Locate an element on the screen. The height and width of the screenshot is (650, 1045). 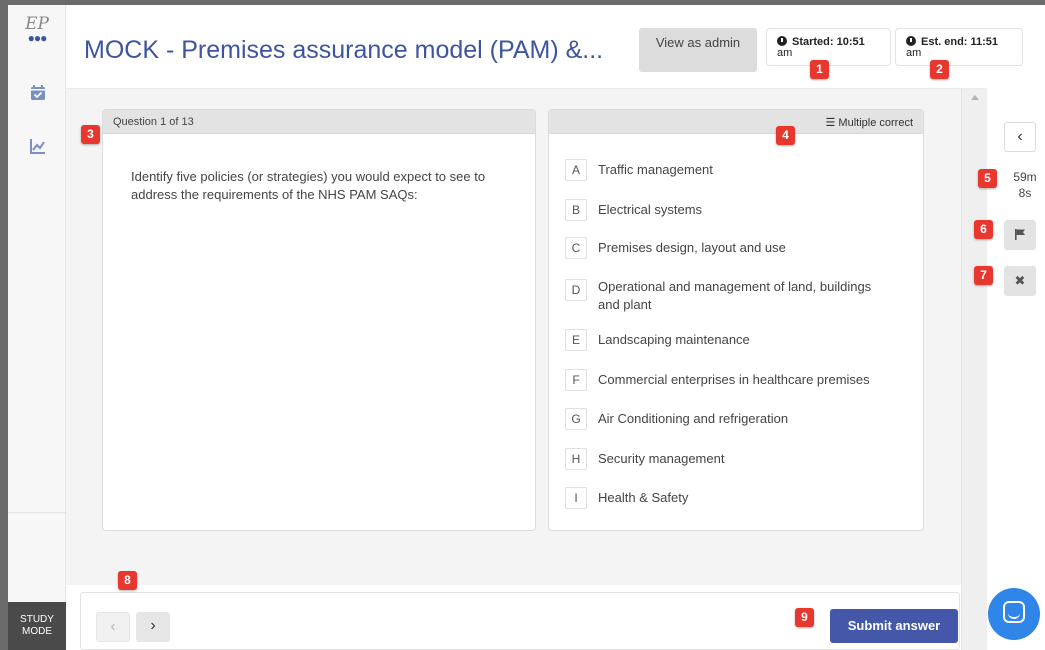
chat-icon is located at coordinates (1014, 612).